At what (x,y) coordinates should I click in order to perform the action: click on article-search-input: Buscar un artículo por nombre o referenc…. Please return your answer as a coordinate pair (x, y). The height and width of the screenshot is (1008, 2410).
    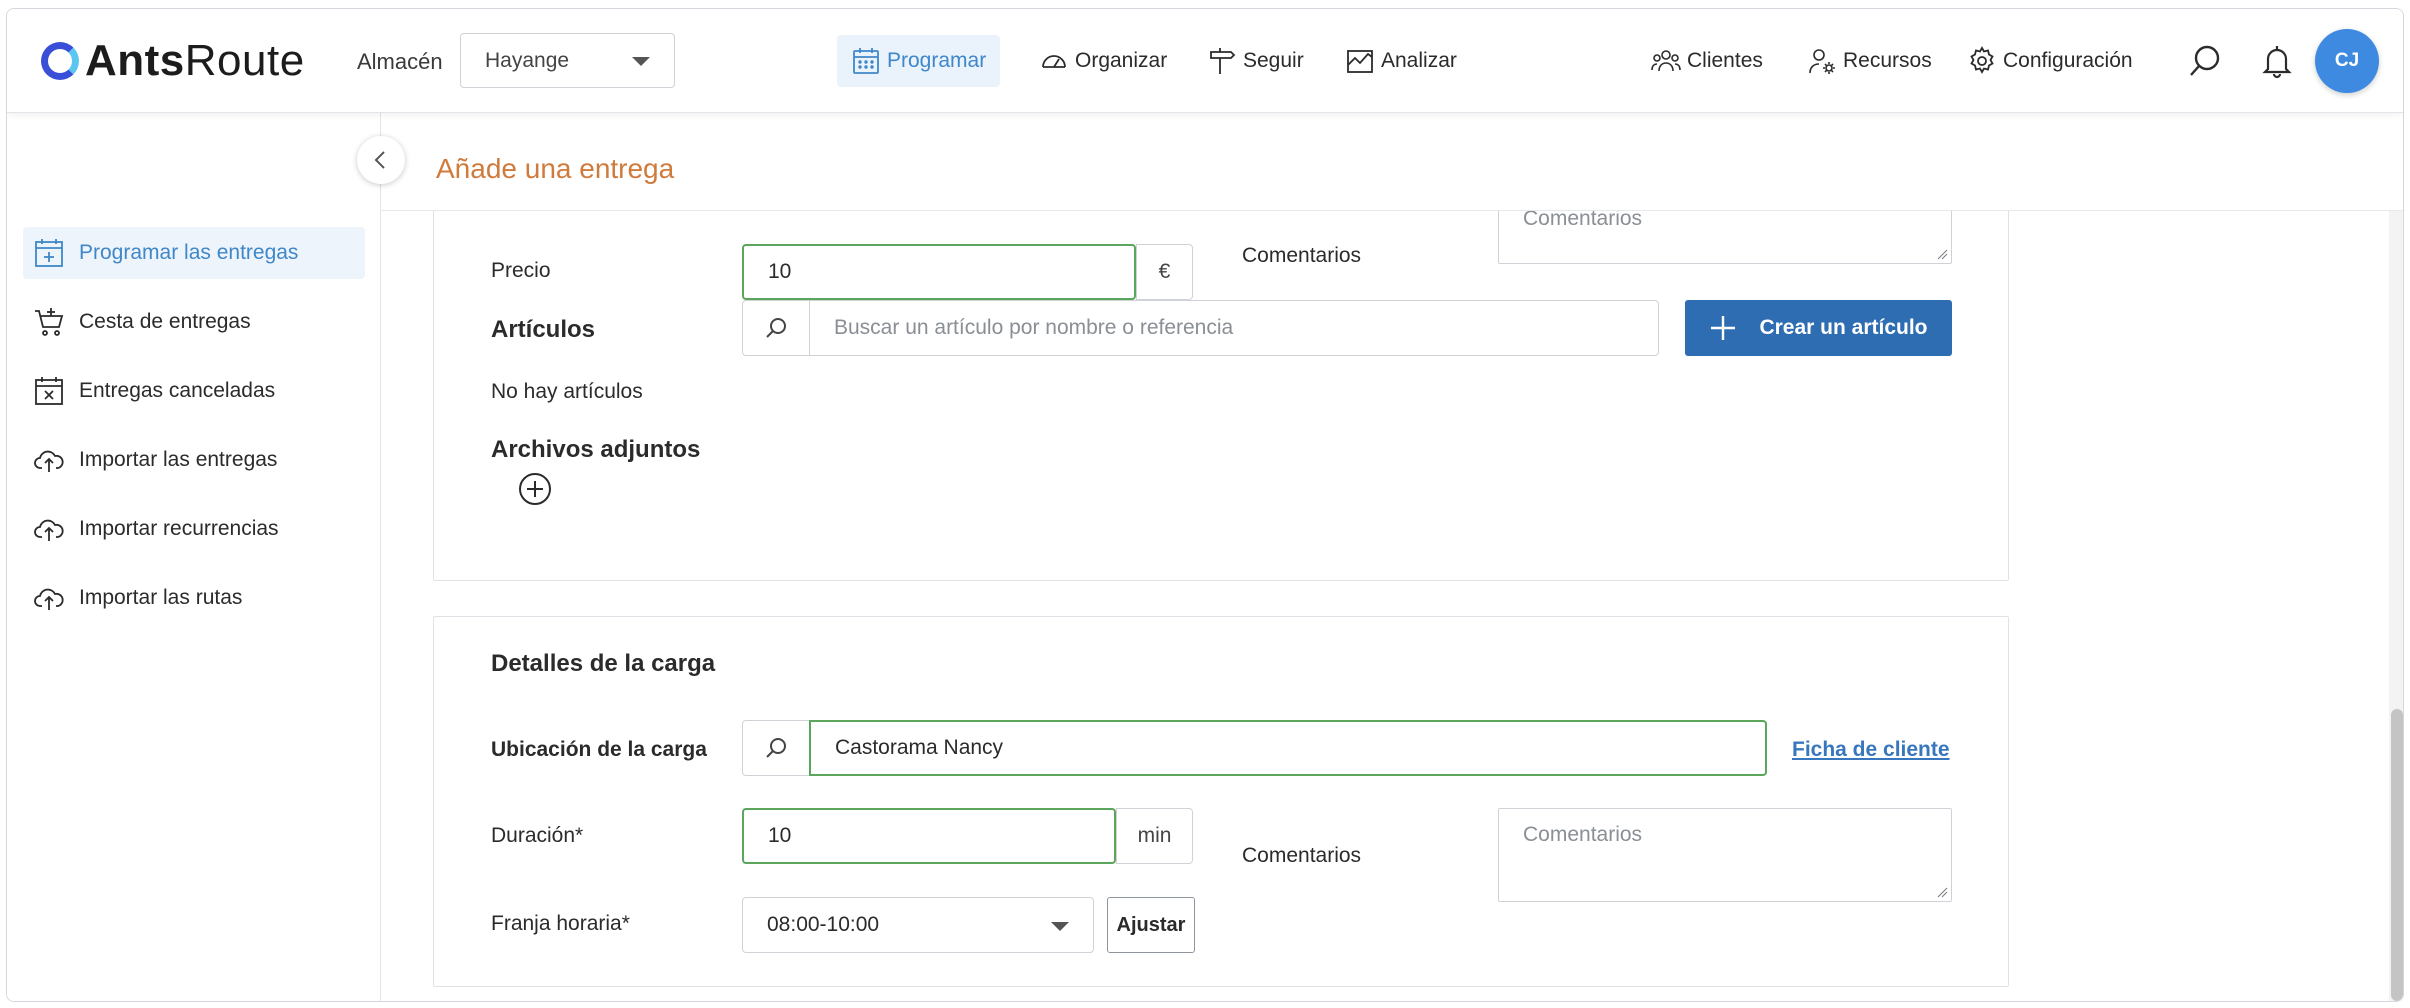
    Looking at the image, I should click on (1234, 328).